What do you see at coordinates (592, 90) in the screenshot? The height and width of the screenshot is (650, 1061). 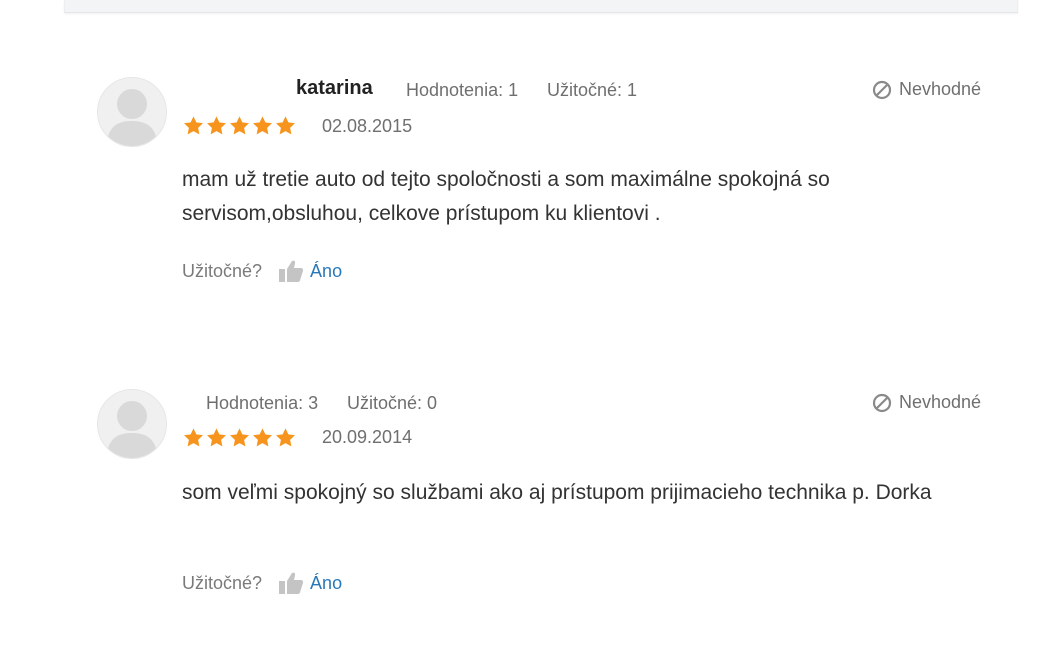 I see `useful-count: Užitočné: 1` at bounding box center [592, 90].